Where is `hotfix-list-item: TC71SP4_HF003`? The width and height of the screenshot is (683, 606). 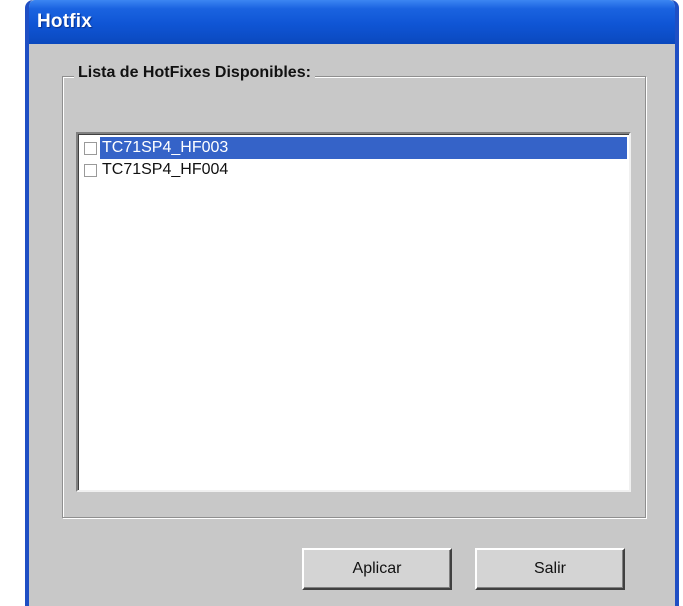
hotfix-list-item: TC71SP4_HF003 is located at coordinates (354, 148).